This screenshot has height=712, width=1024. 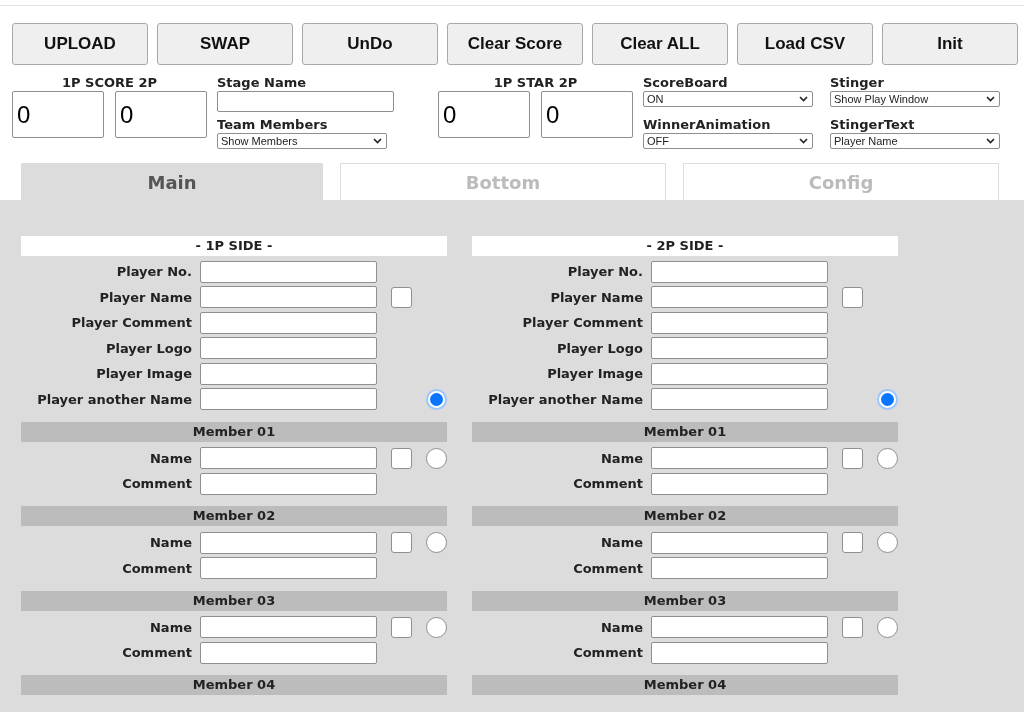 I want to click on dropdown: OFF, so click(x=728, y=141).